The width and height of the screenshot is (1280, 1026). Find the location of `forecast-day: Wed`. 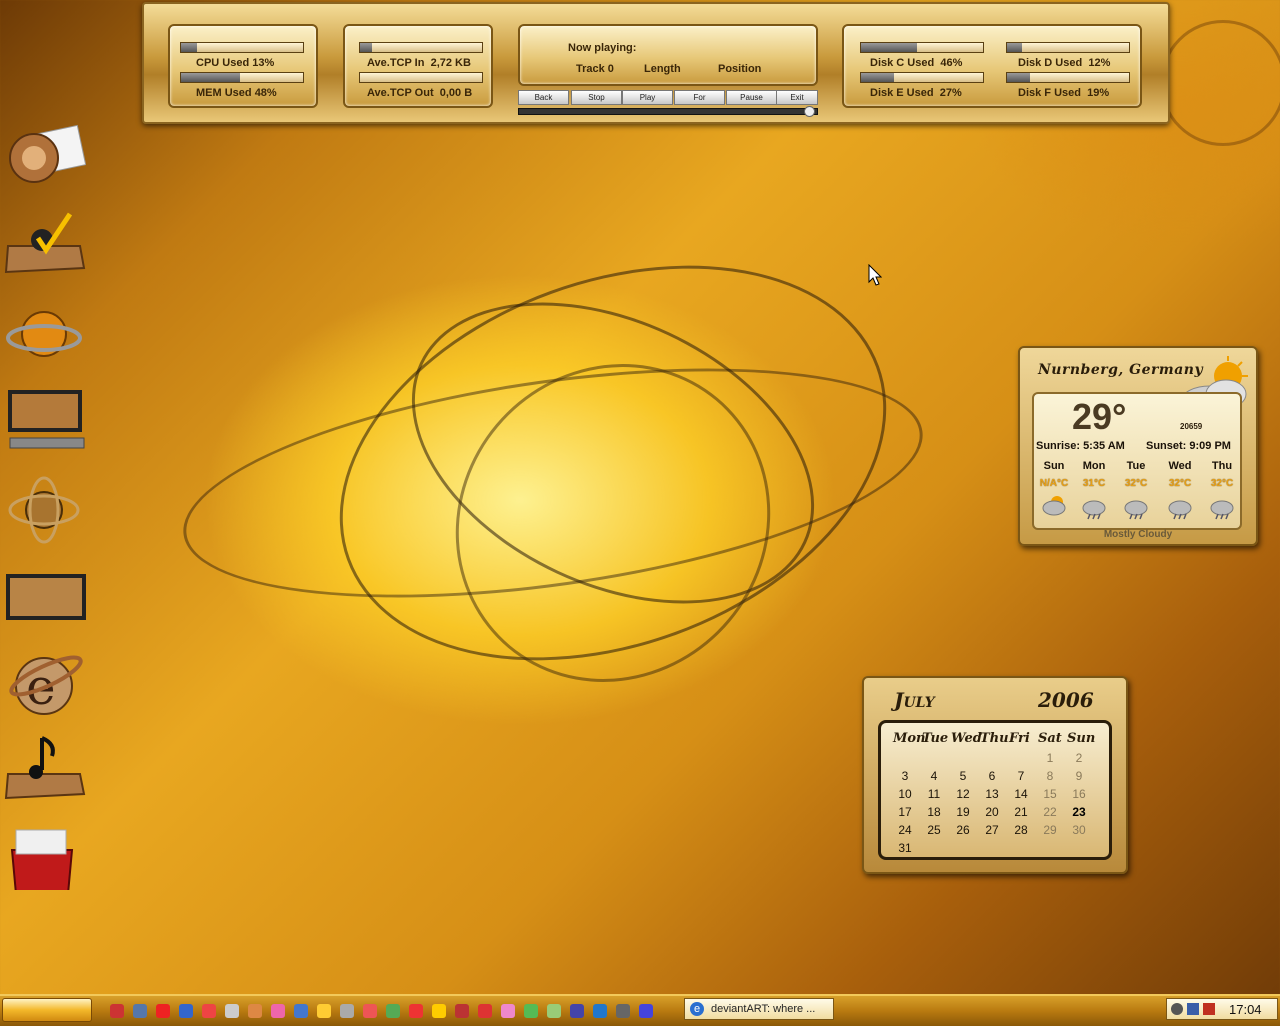

forecast-day: Wed is located at coordinates (1180, 466).